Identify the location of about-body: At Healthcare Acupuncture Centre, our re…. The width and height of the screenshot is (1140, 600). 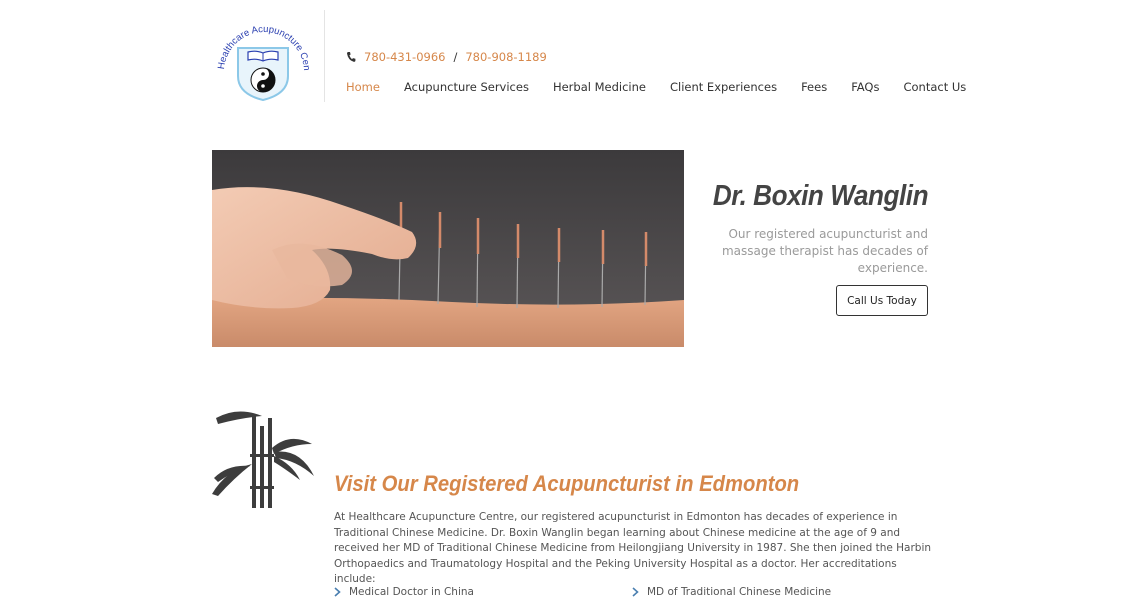
(633, 548).